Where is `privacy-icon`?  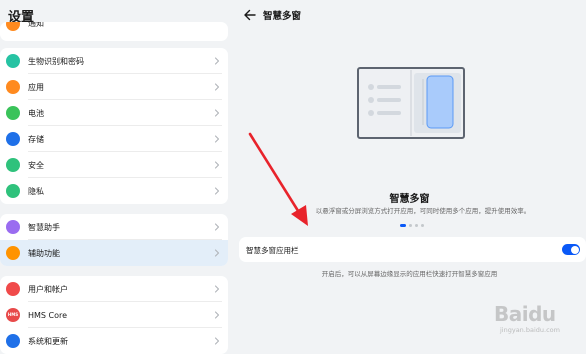
privacy-icon is located at coordinates (13, 191).